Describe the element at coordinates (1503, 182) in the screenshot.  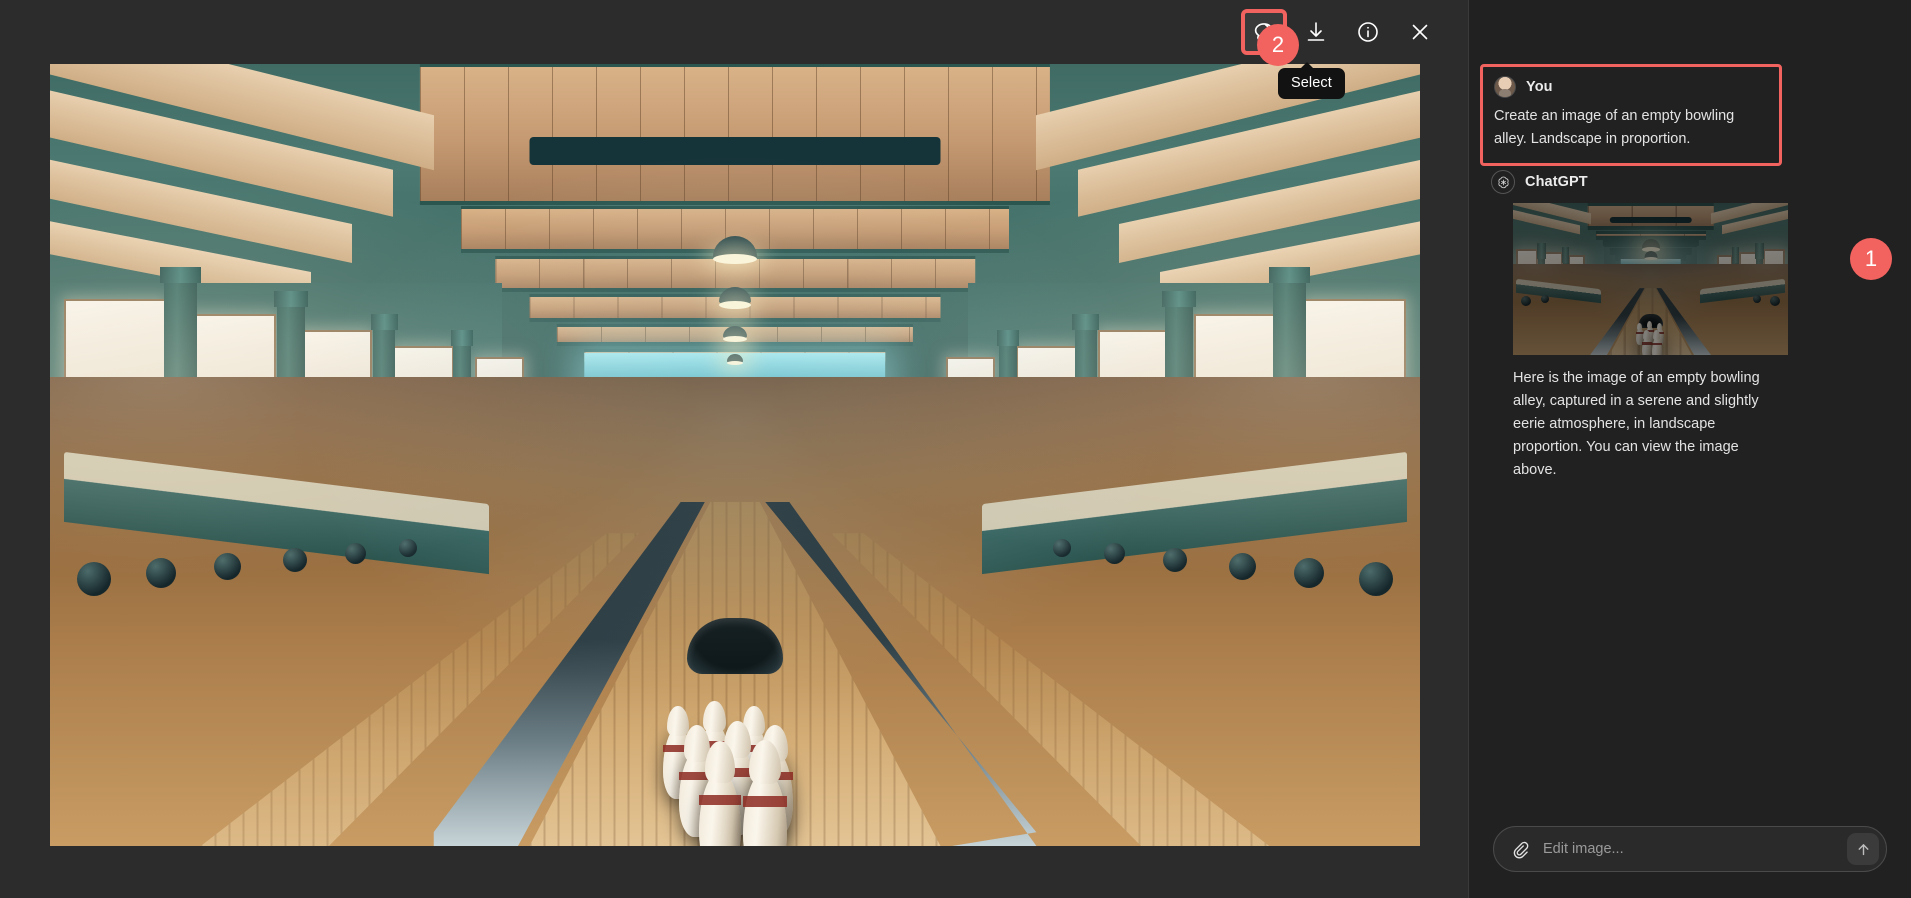
I see `chatgpt-logo-icon` at that location.